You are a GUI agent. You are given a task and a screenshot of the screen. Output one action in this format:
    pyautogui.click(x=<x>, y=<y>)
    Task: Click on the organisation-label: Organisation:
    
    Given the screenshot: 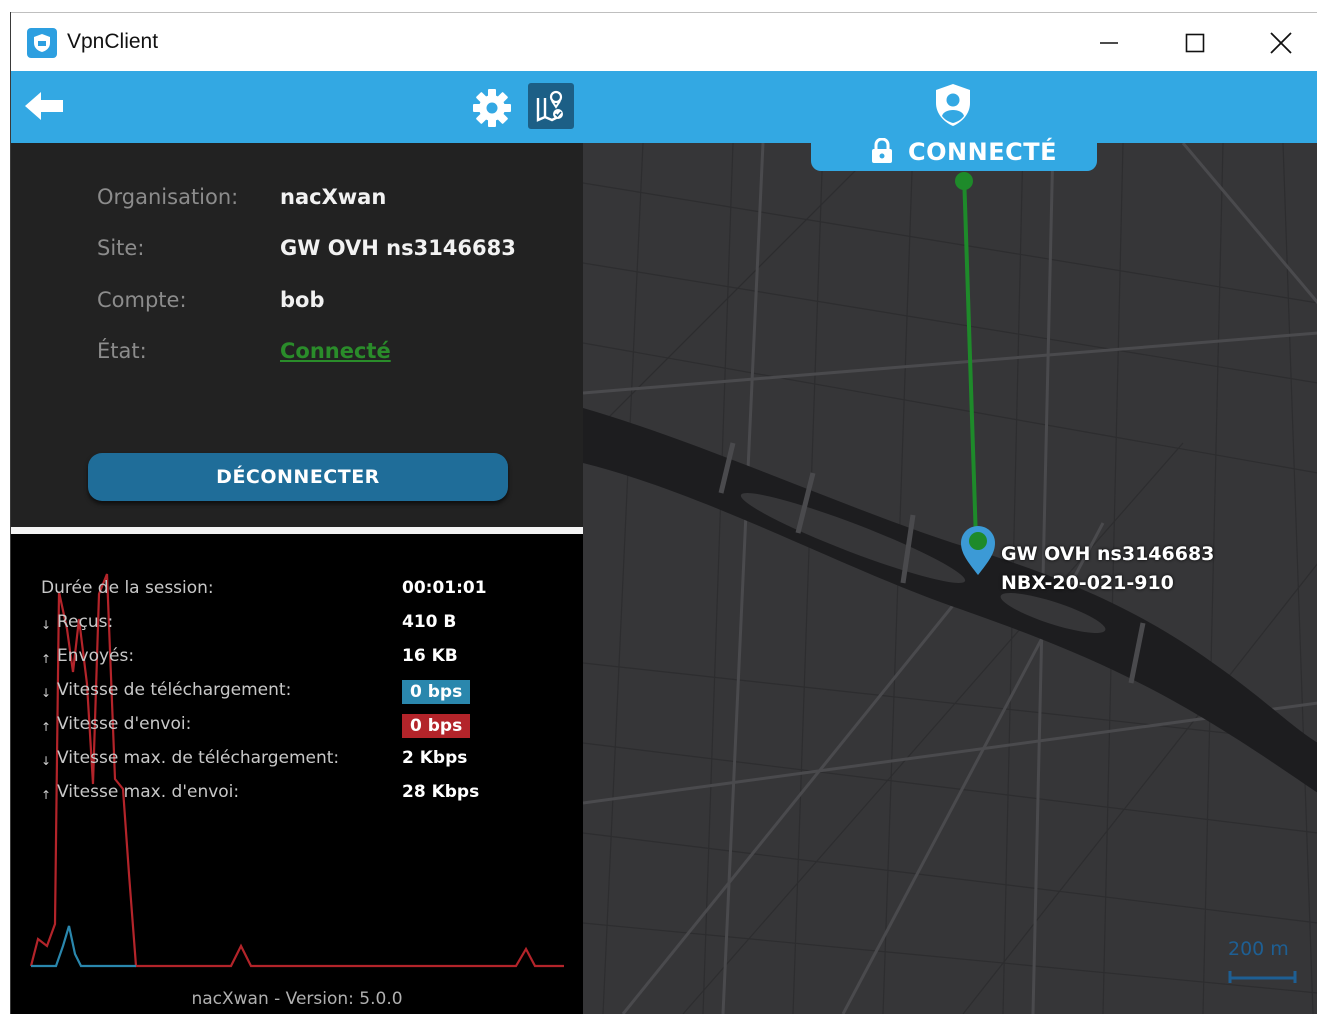 What is the action you would take?
    pyautogui.click(x=168, y=197)
    